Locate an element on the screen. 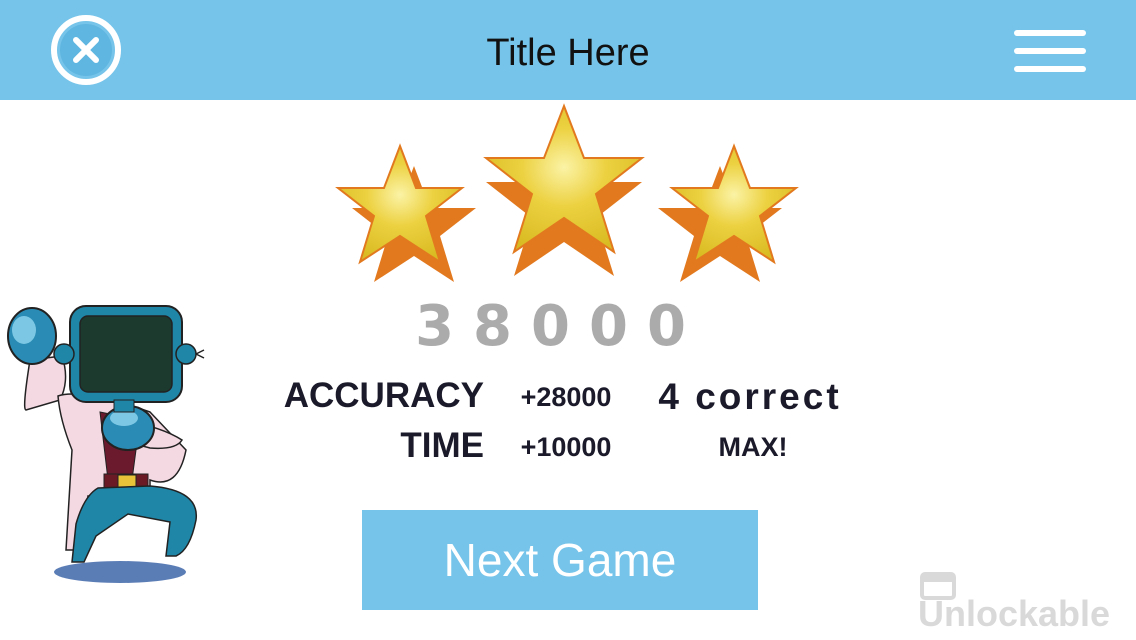  star-rating is located at coordinates (570, 195).